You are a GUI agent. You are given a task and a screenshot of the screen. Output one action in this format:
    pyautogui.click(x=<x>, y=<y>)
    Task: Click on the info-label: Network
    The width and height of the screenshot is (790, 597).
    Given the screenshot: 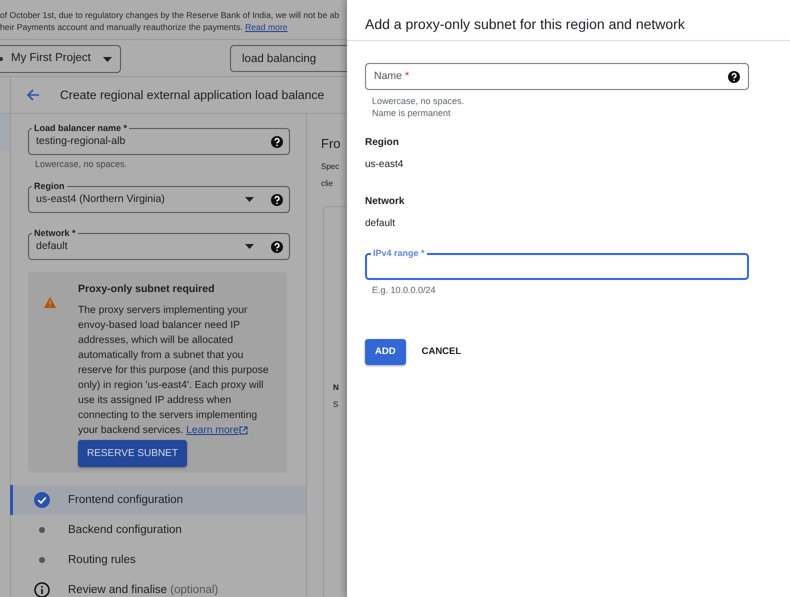 What is the action you would take?
    pyautogui.click(x=385, y=202)
    